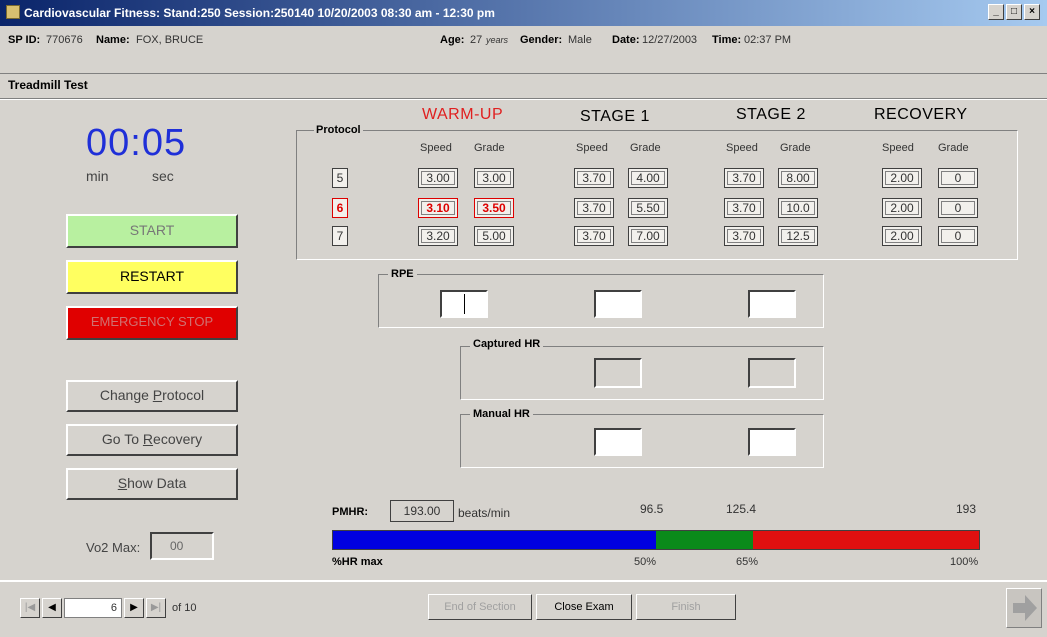 The height and width of the screenshot is (637, 1047). What do you see at coordinates (93, 608) in the screenshot?
I see `record-number-field: 6` at bounding box center [93, 608].